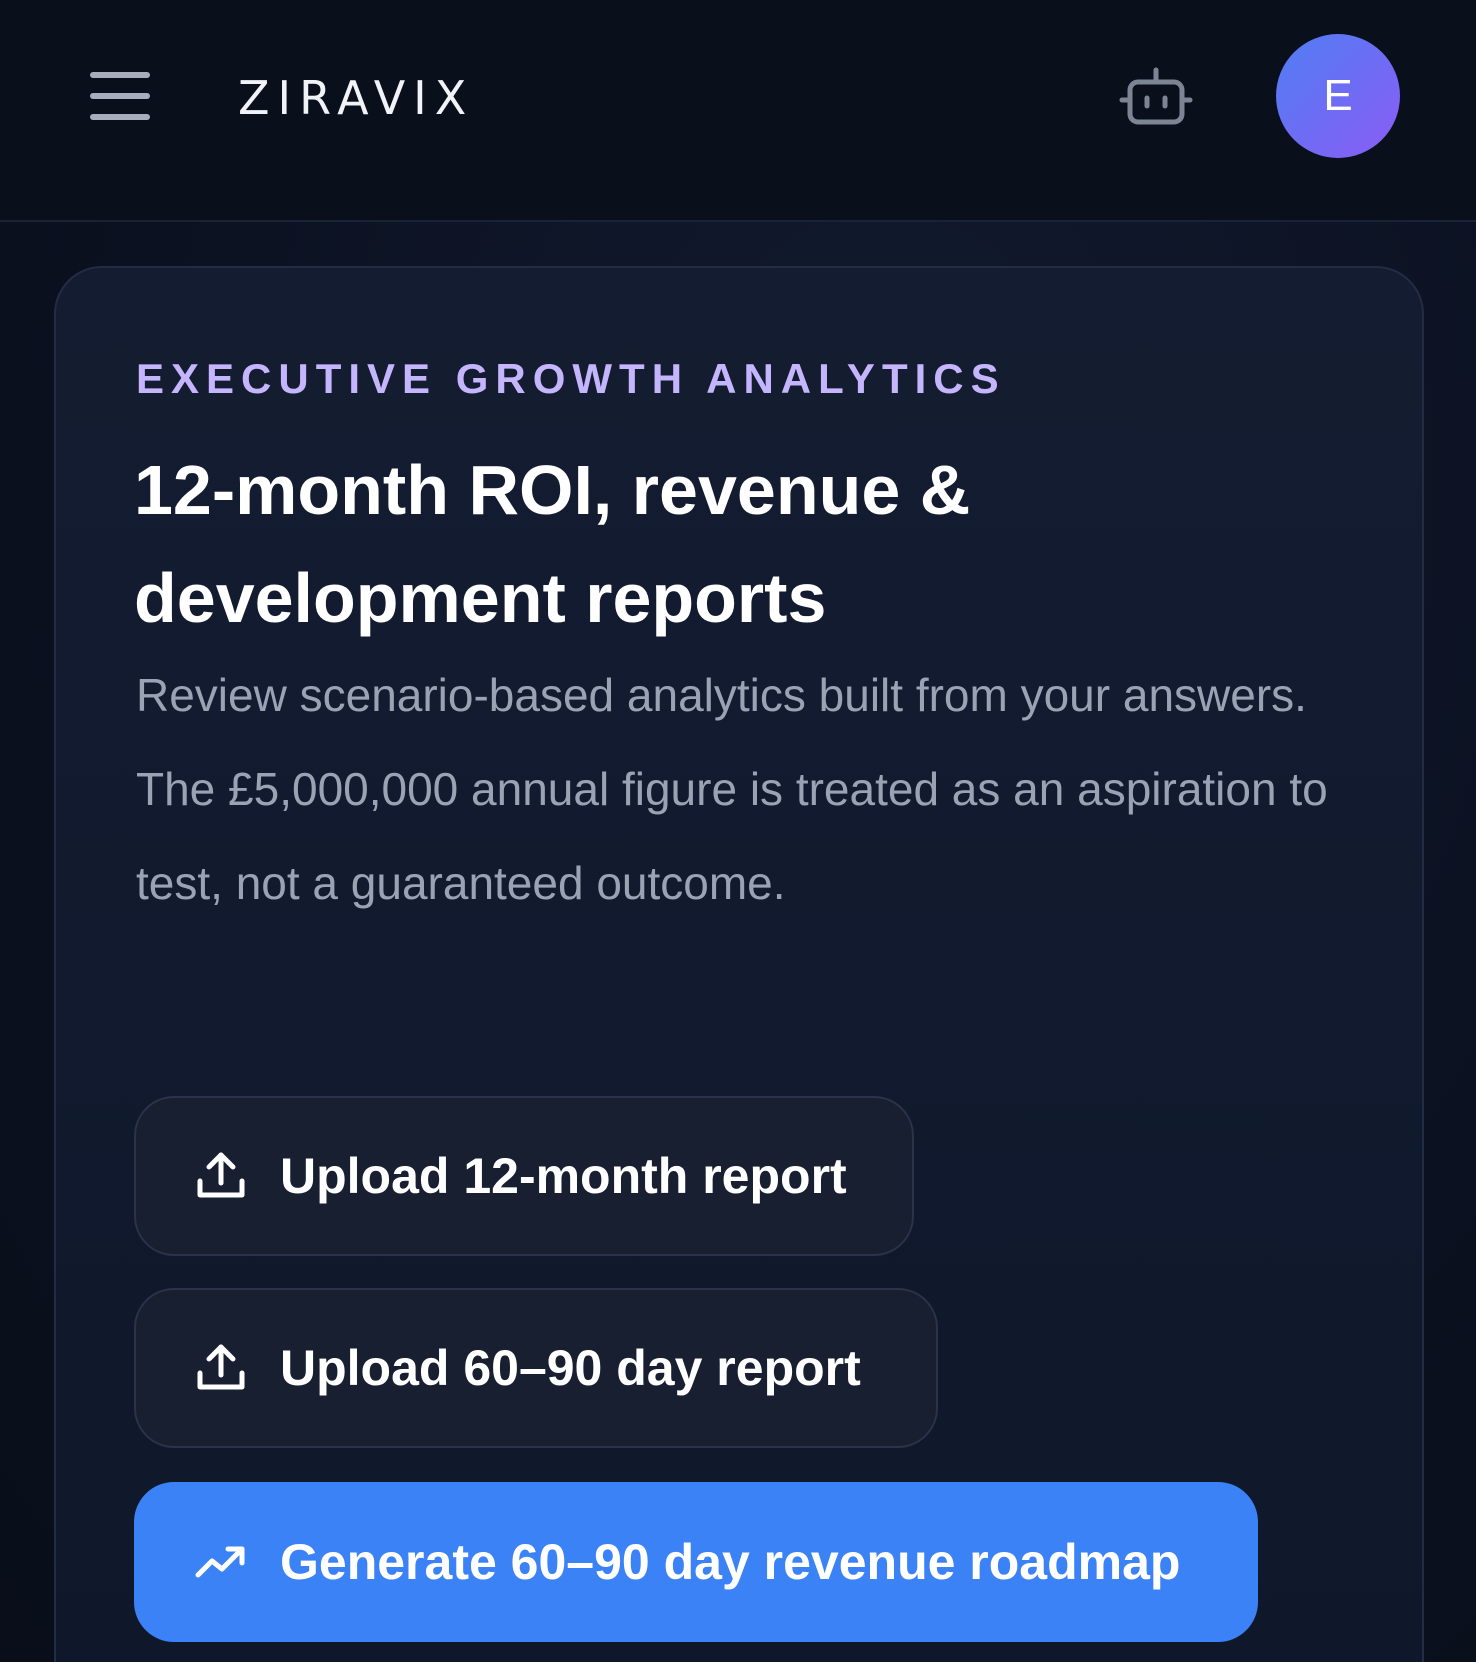 Image resolution: width=1476 pixels, height=1662 pixels. I want to click on trending-up-icon, so click(220, 1562).